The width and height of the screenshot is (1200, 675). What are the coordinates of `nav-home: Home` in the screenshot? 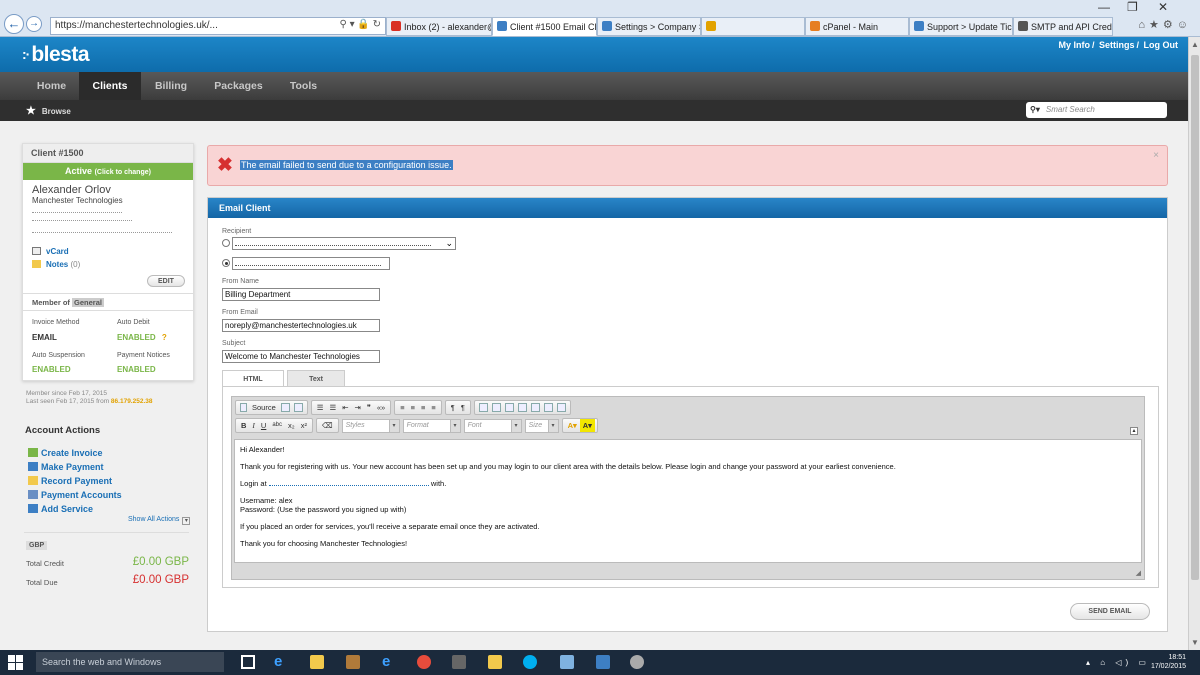 It's located at (51, 86).